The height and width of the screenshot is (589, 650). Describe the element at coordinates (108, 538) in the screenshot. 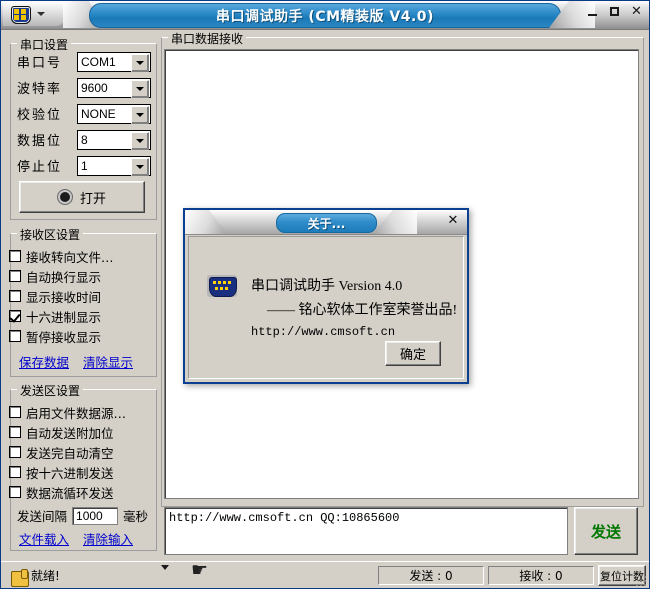

I see `clear-input-link: 清除输入` at that location.